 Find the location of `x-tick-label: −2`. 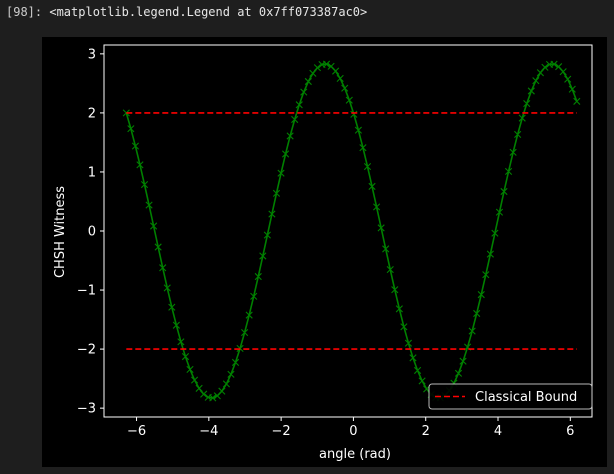

x-tick-label: −2 is located at coordinates (281, 431).